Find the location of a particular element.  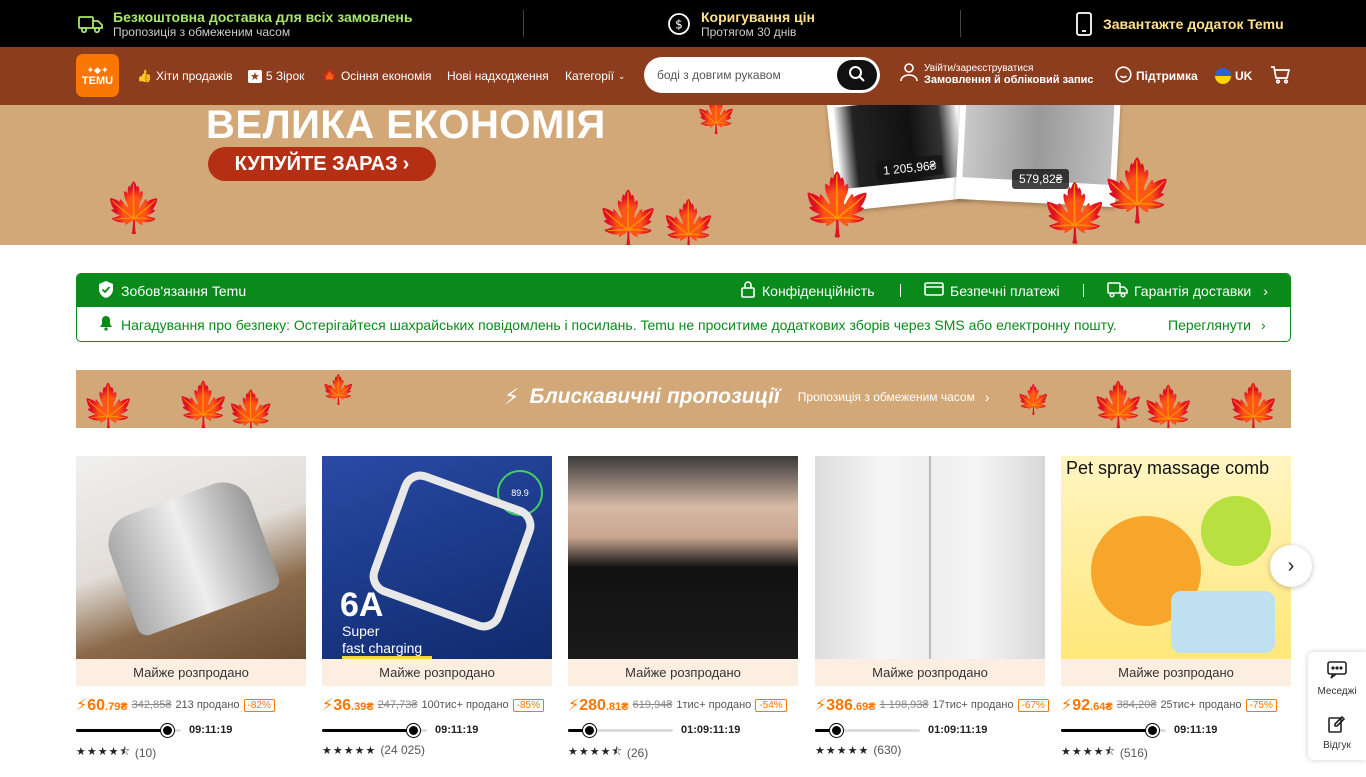

nav-categories-label: Категорії is located at coordinates (589, 76).